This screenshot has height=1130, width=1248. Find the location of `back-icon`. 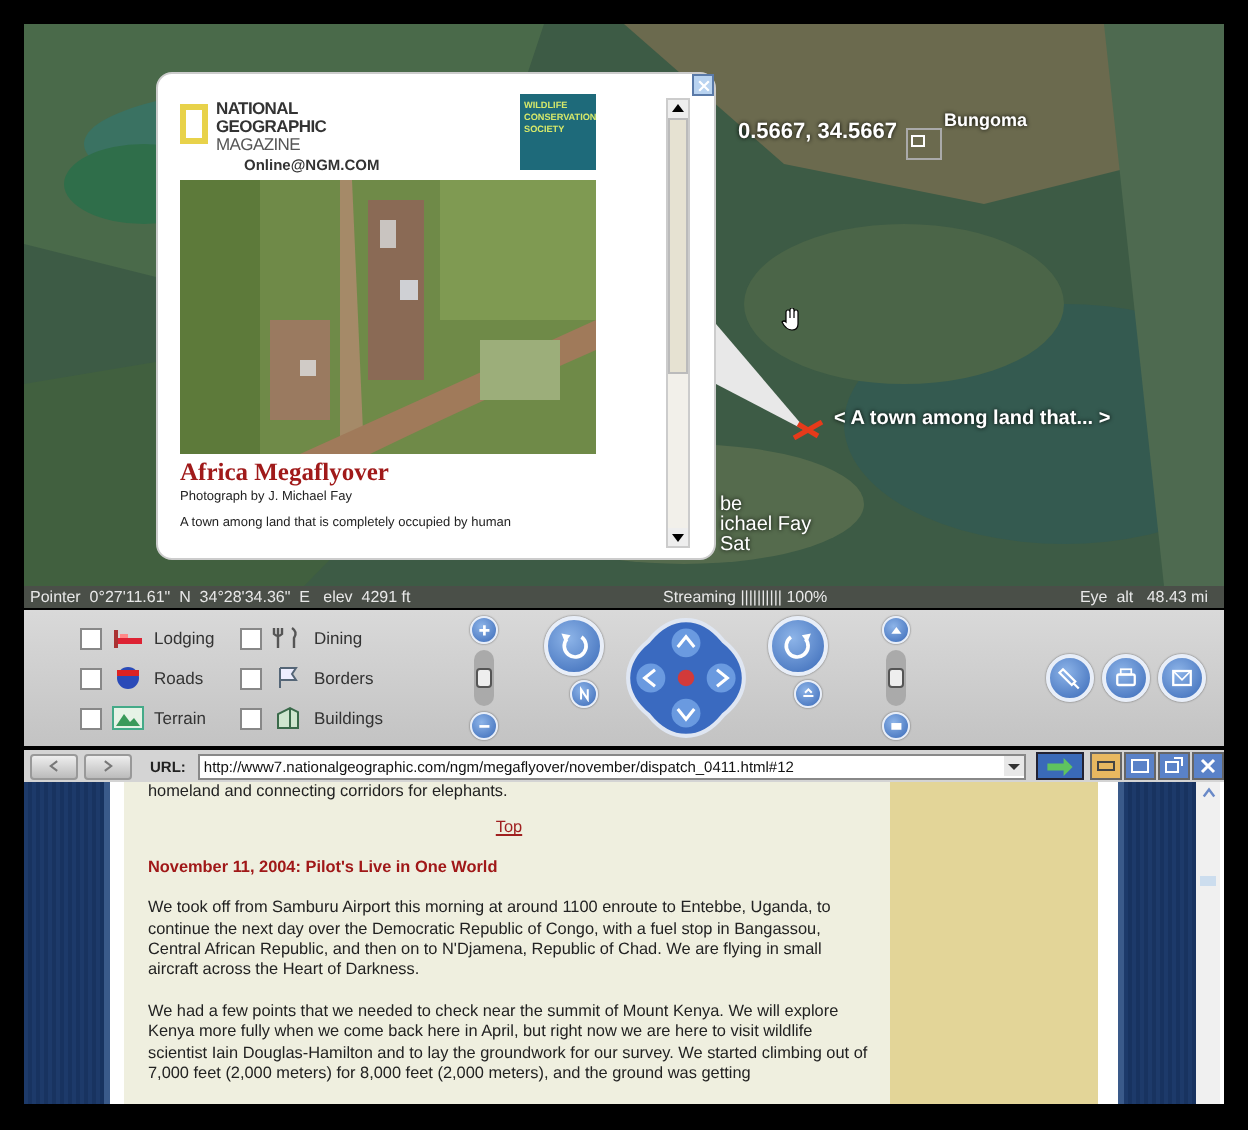

back-icon is located at coordinates (54, 766).